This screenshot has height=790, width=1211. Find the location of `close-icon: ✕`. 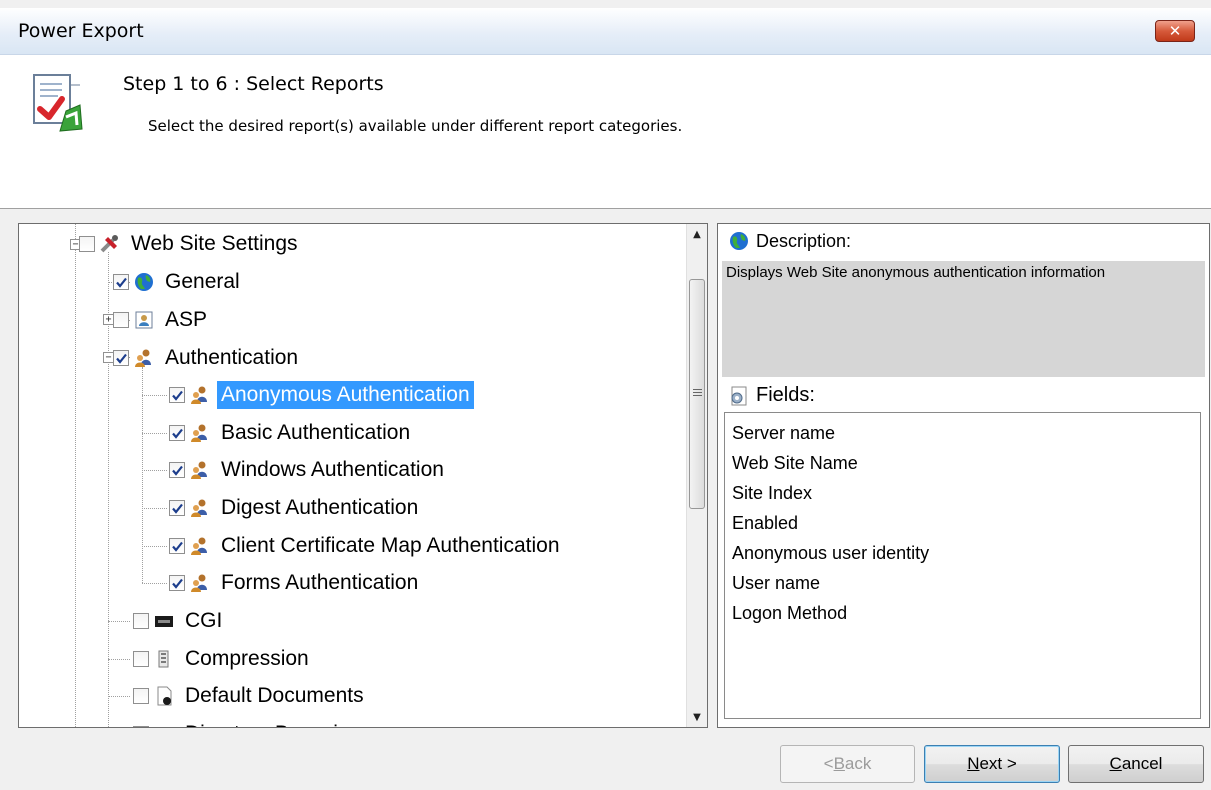

close-icon: ✕ is located at coordinates (1175, 31).